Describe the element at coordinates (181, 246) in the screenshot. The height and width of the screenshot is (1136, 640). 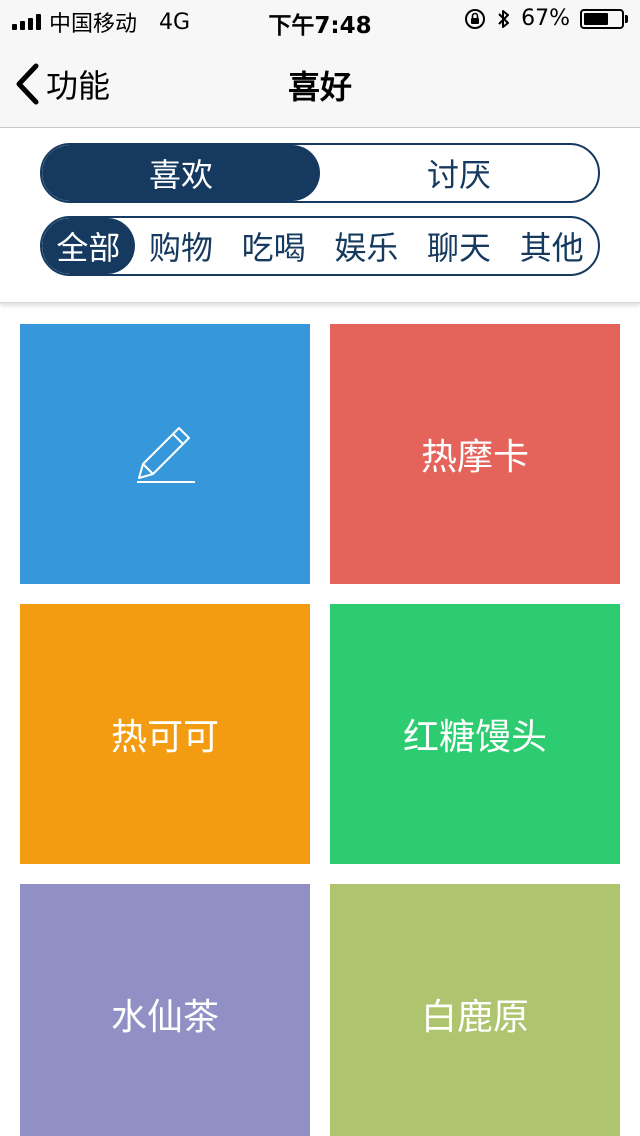
I see `category-shopping: 购物` at that location.